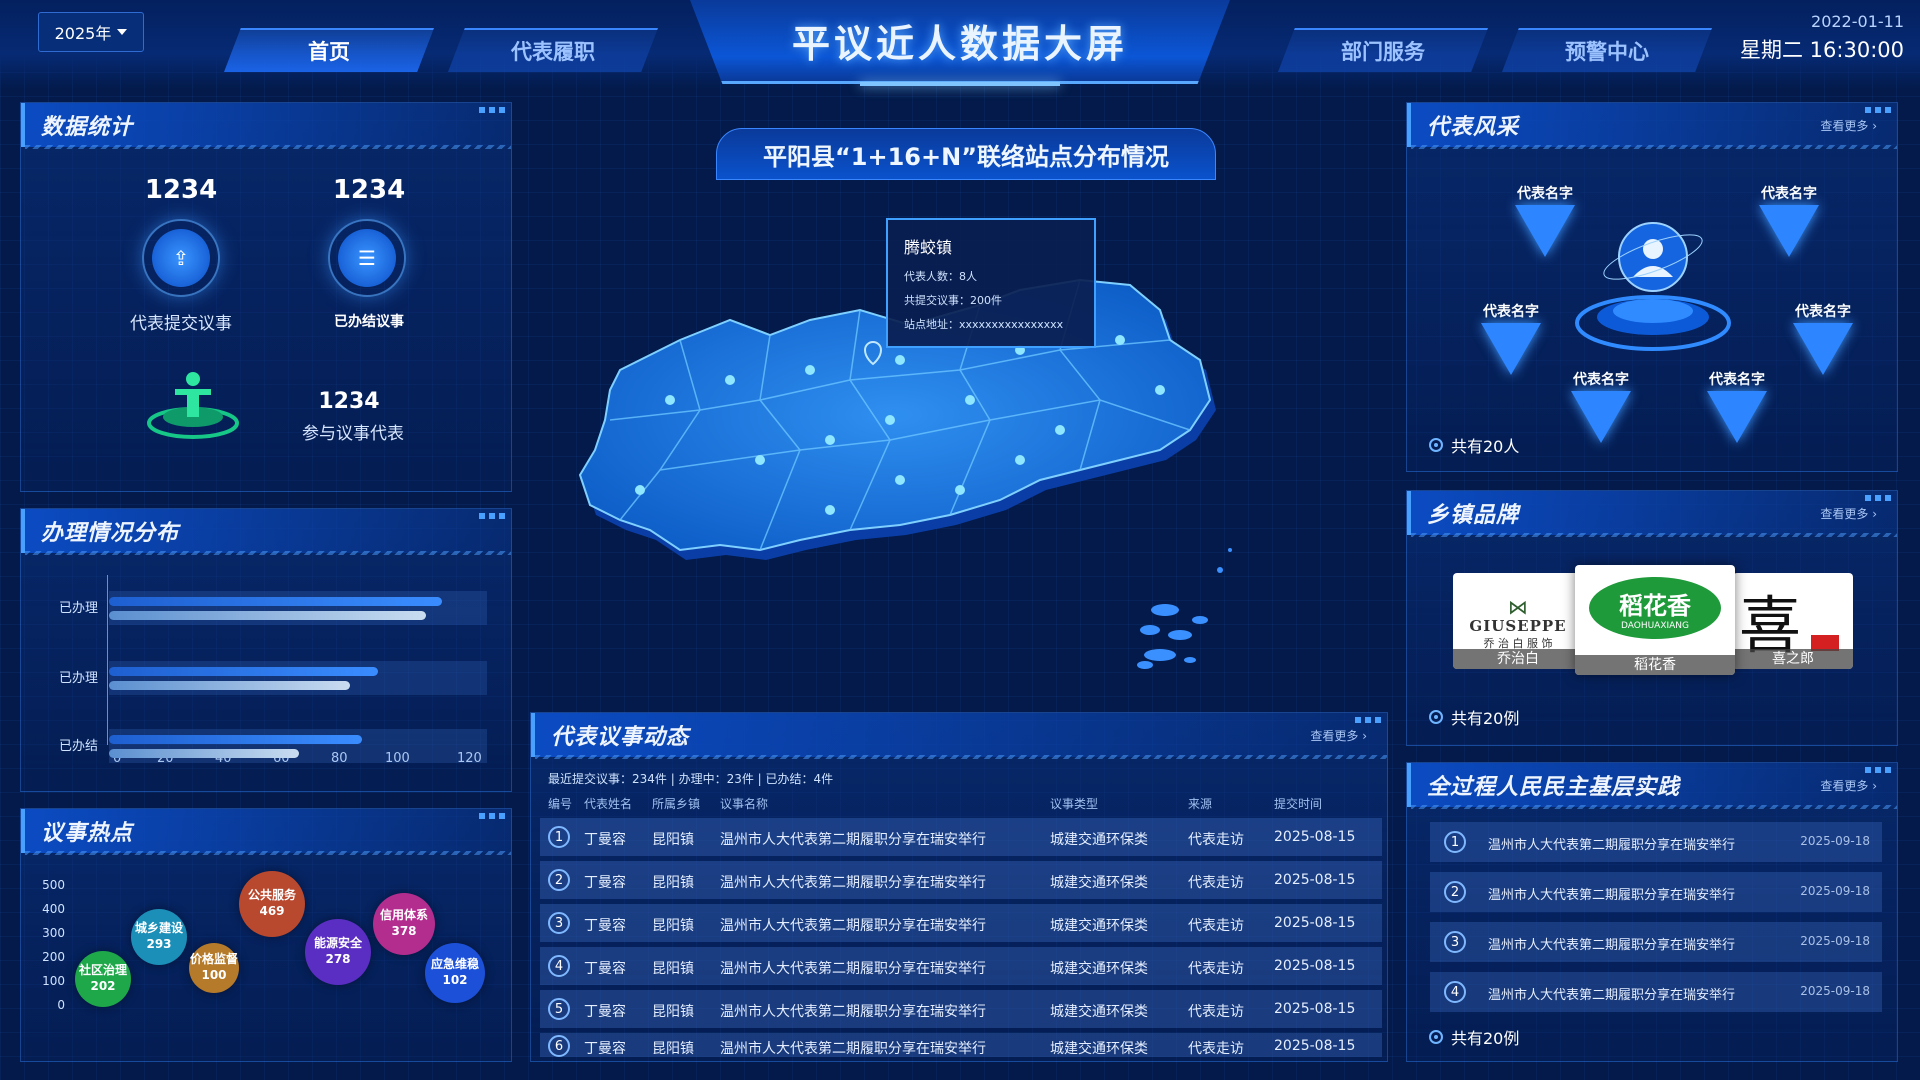 The image size is (1920, 1080). Describe the element at coordinates (1338, 735) in the screenshot. I see `dynamics-more-link: 查看更多 ›` at that location.